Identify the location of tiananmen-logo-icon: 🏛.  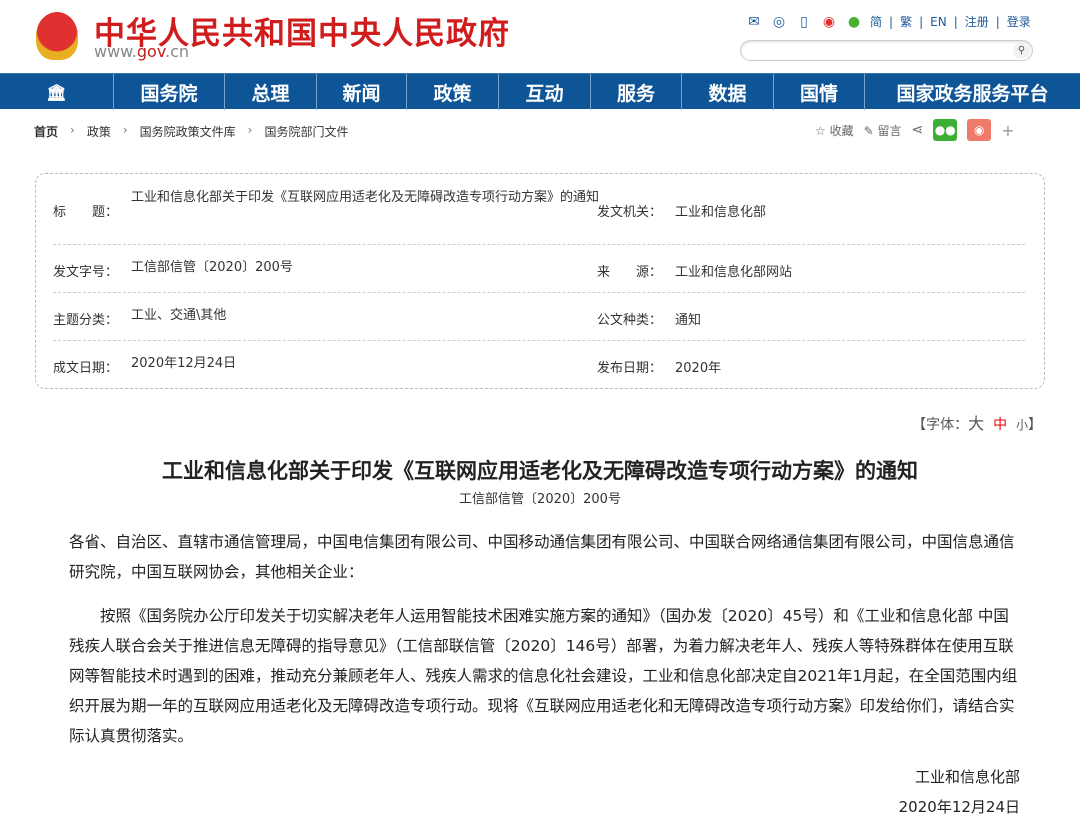
(56, 92).